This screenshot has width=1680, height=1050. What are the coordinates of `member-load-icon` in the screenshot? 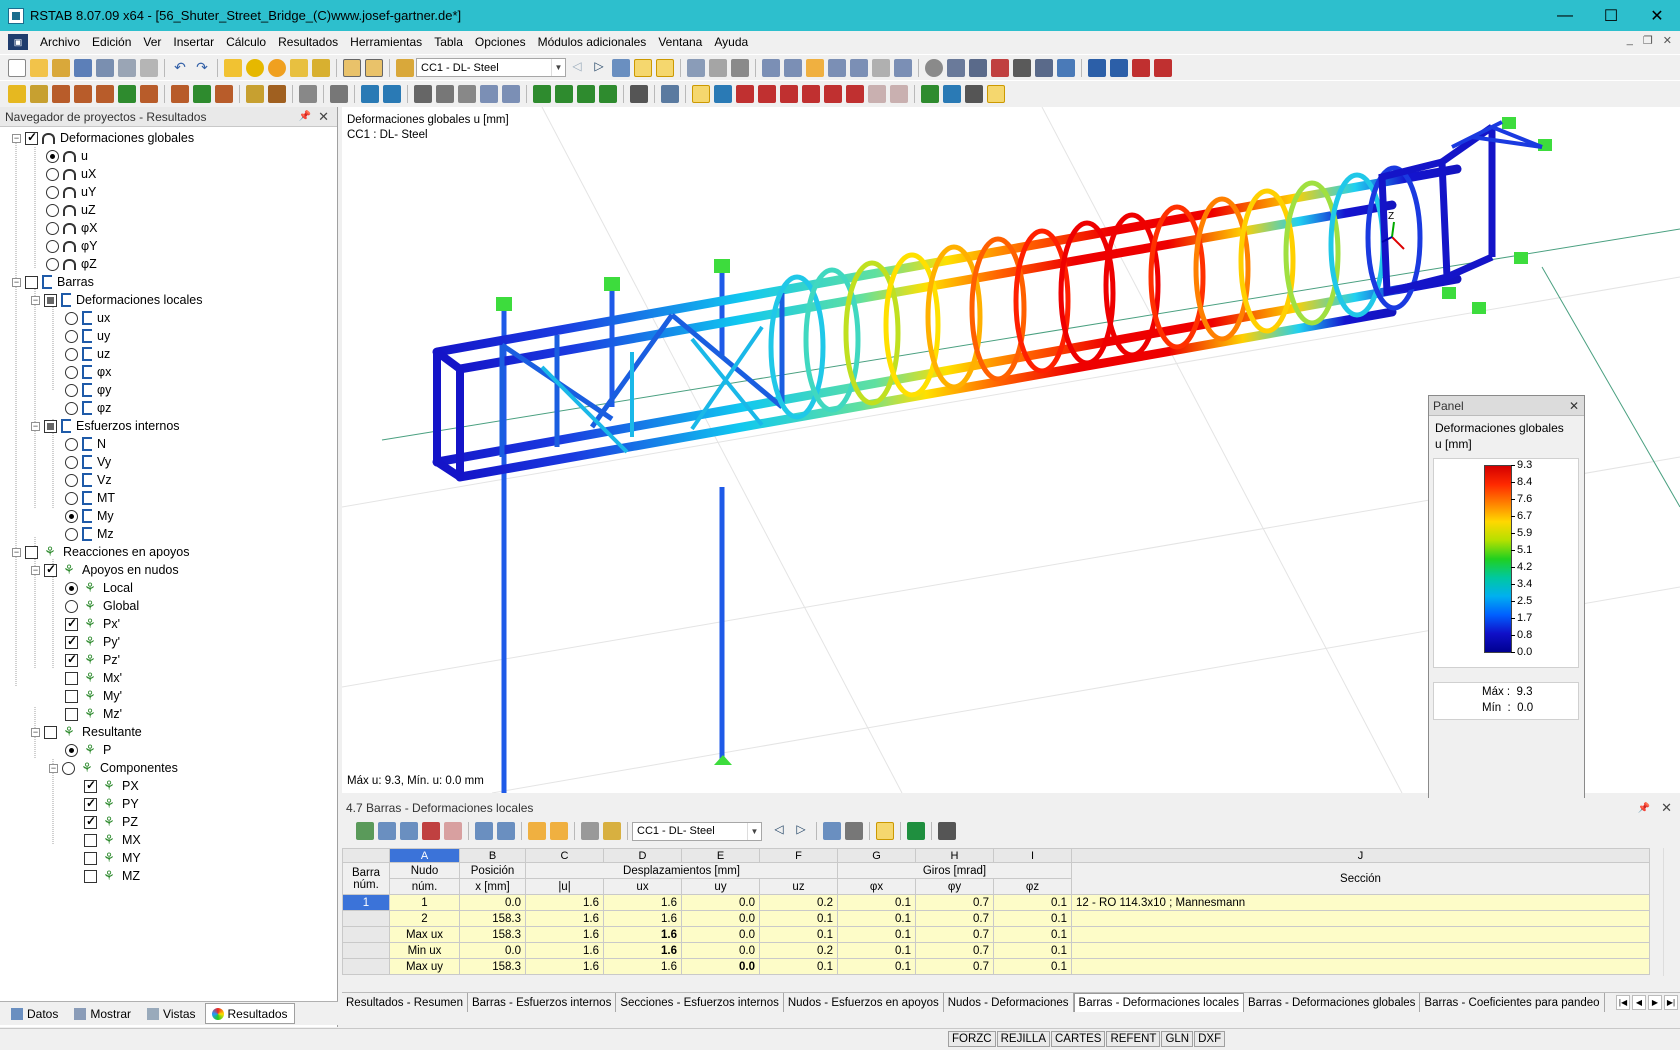 It's located at (224, 93).